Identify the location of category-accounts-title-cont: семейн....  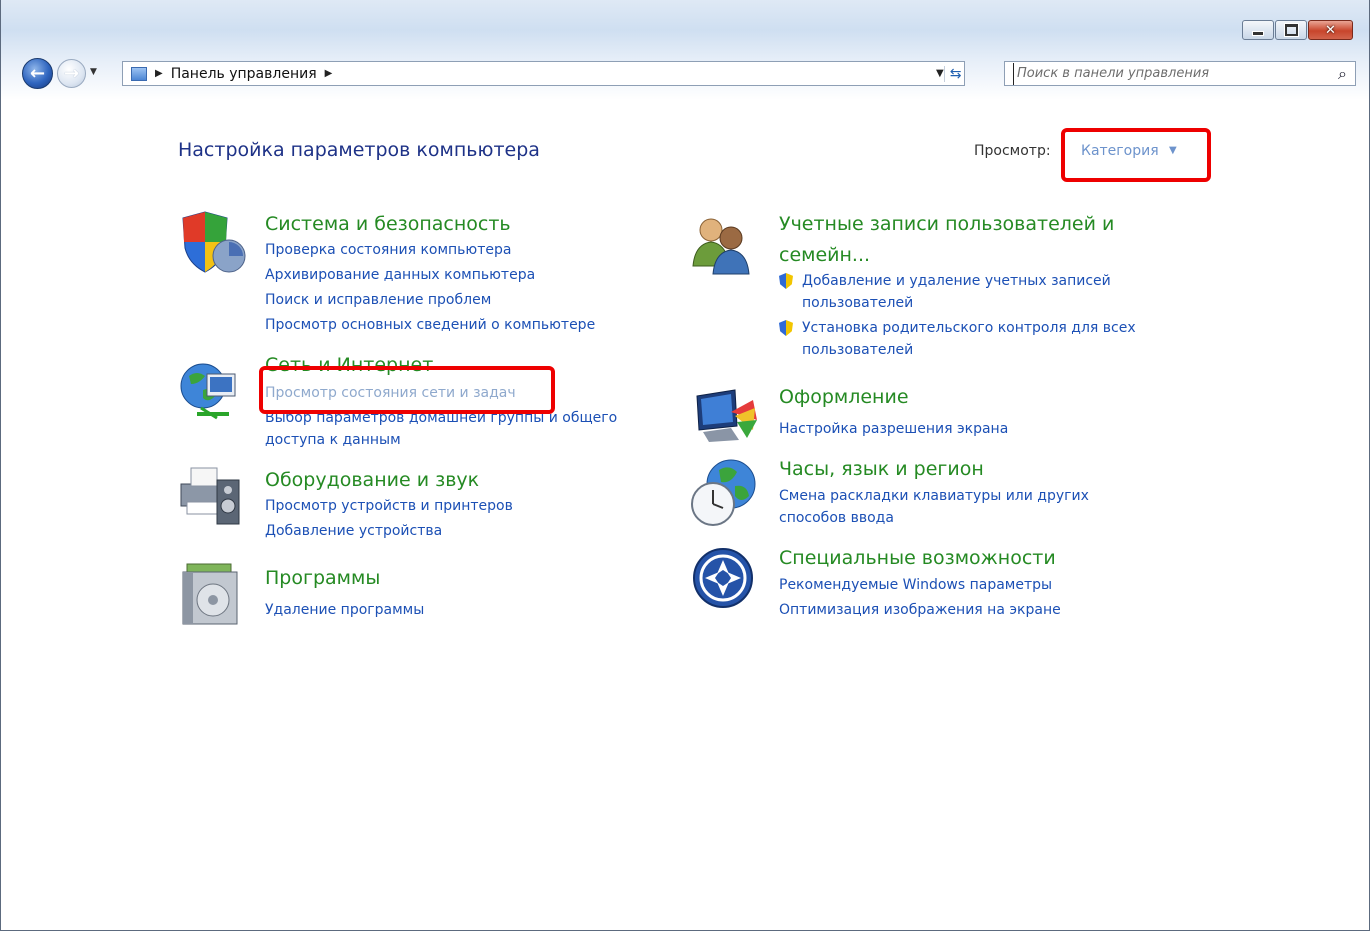
(824, 255).